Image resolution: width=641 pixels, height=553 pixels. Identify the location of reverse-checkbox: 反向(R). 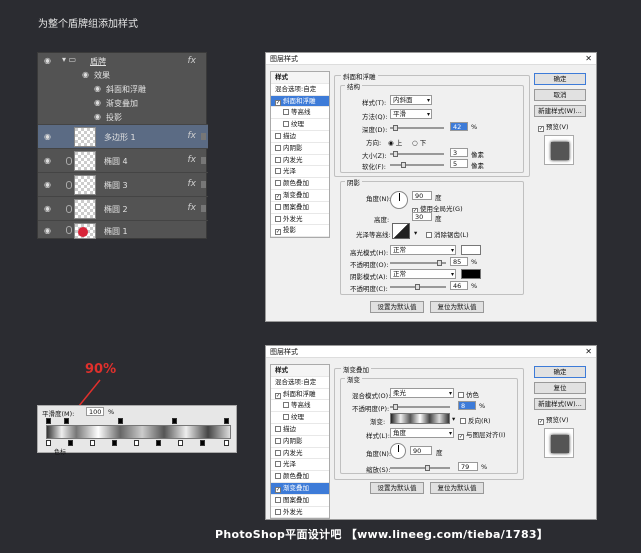
(475, 420).